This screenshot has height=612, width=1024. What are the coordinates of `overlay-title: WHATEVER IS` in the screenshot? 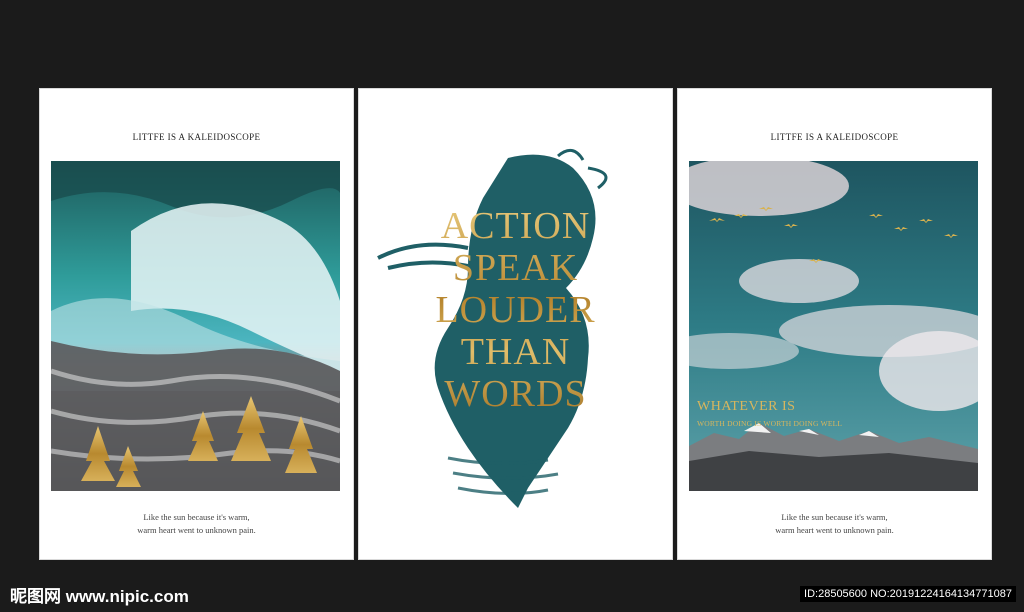 It's located at (746, 406).